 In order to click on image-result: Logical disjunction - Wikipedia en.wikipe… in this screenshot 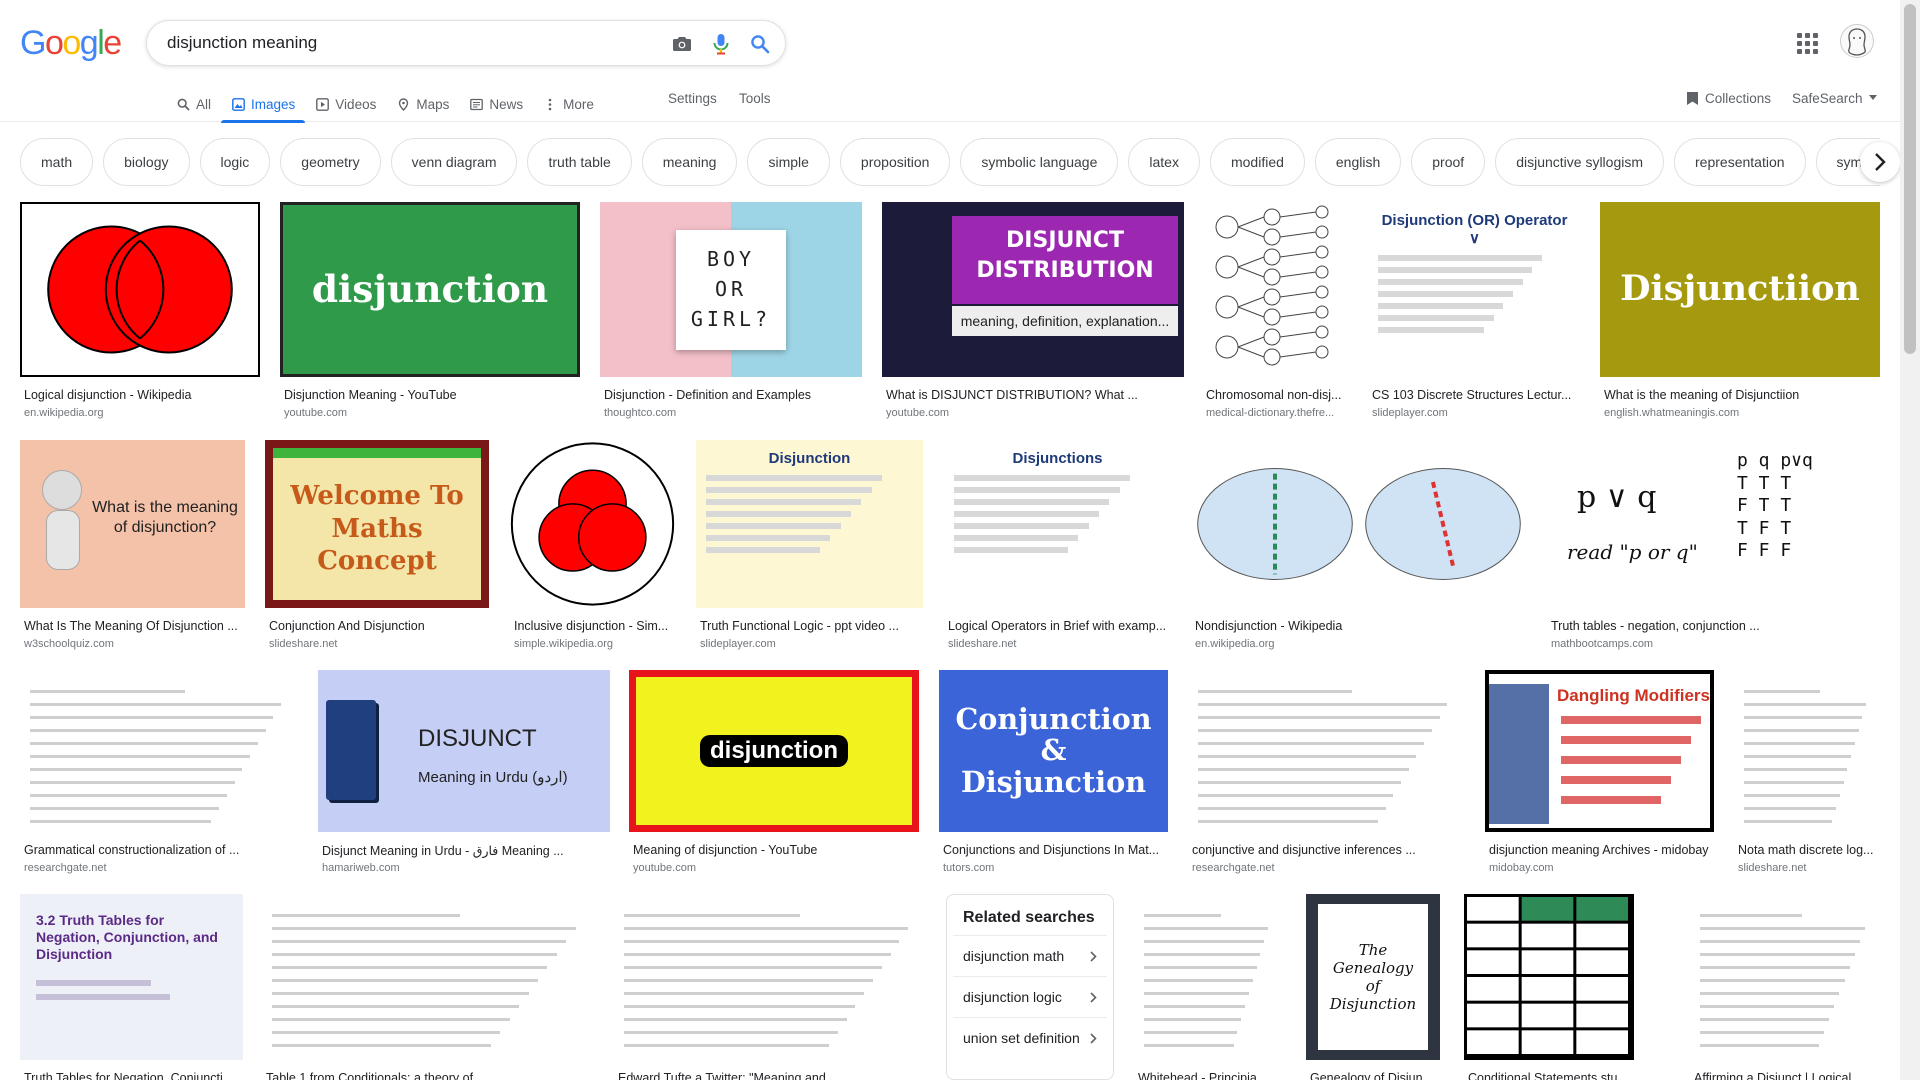, I will do `click(140, 313)`.